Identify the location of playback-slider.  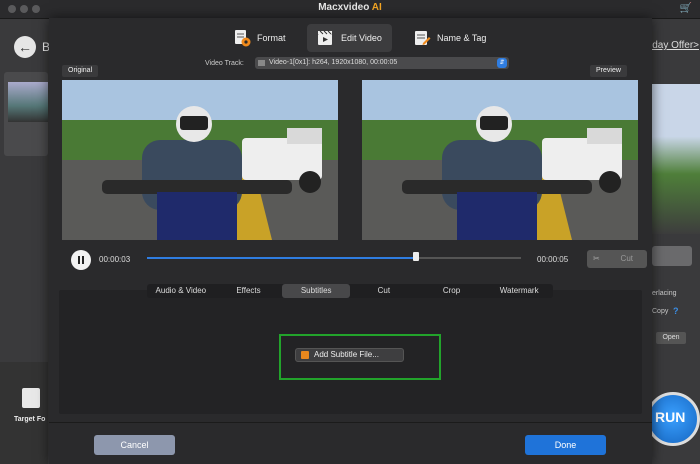
(334, 256).